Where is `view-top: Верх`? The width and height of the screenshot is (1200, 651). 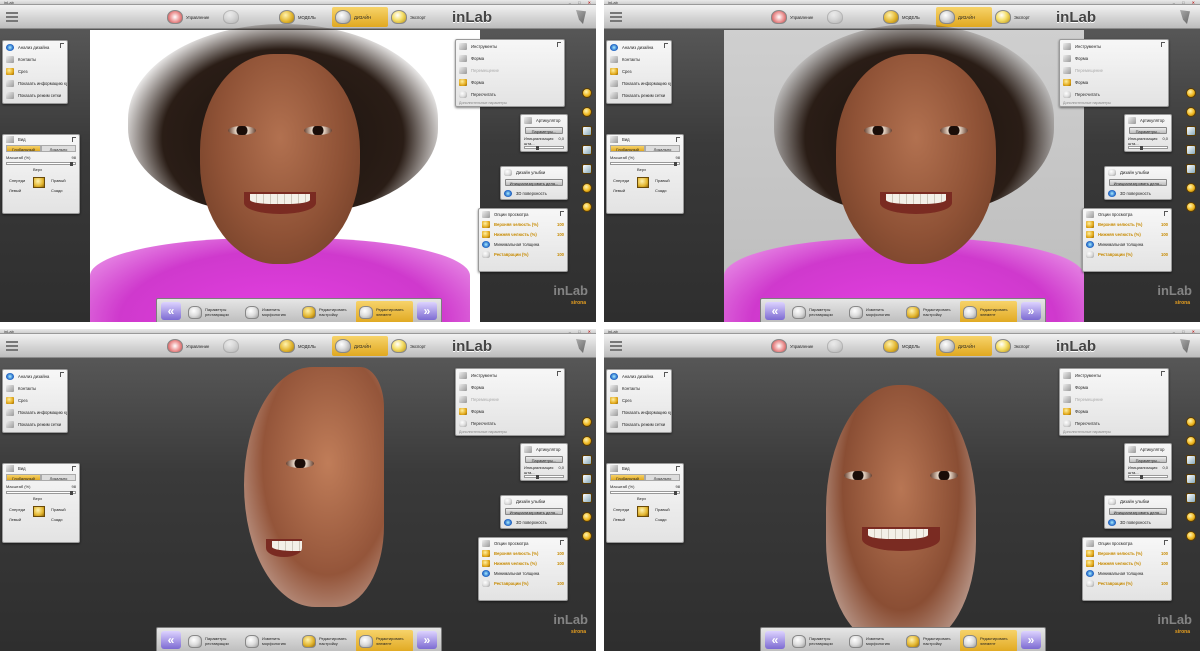 view-top: Верх is located at coordinates (641, 498).